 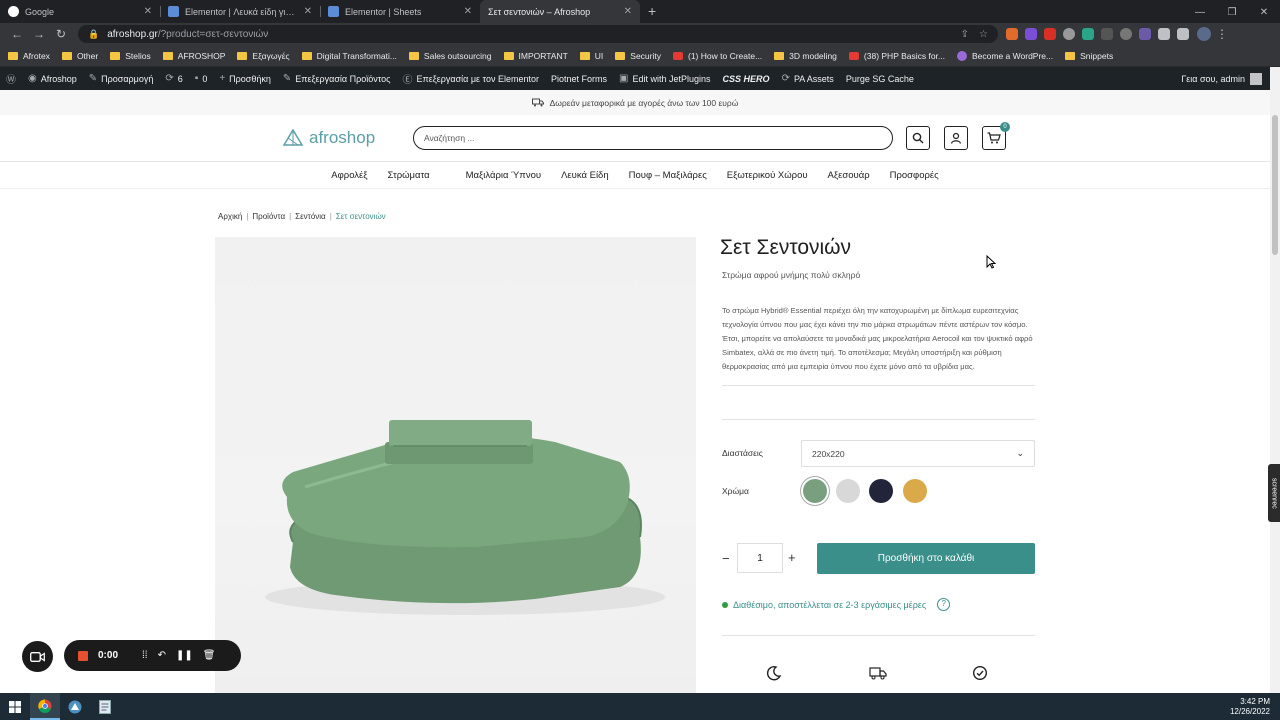 I want to click on quantity-input: 1, so click(x=760, y=558).